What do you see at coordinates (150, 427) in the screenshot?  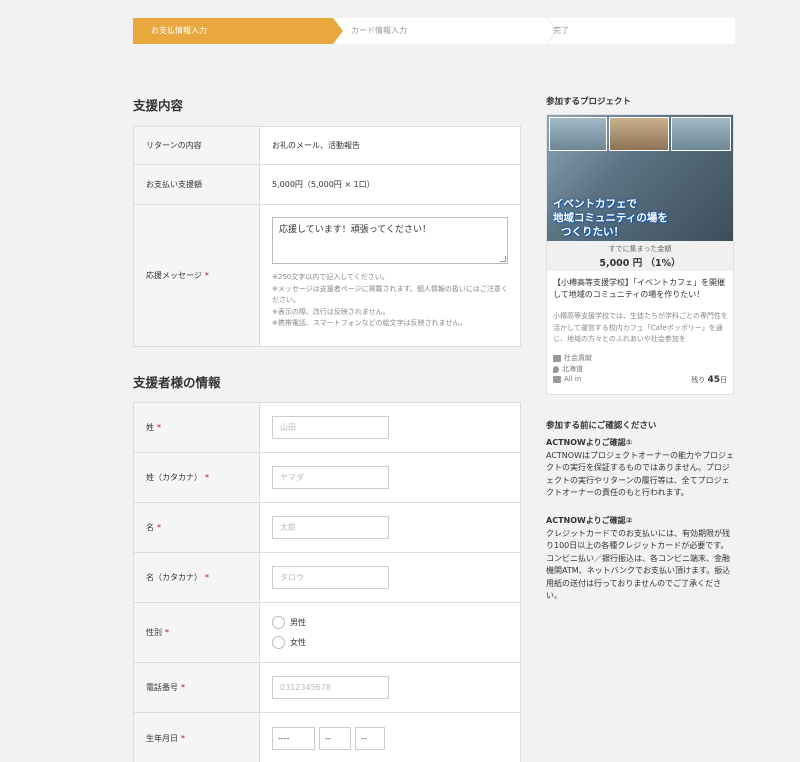 I see `last-name-label: 姓` at bounding box center [150, 427].